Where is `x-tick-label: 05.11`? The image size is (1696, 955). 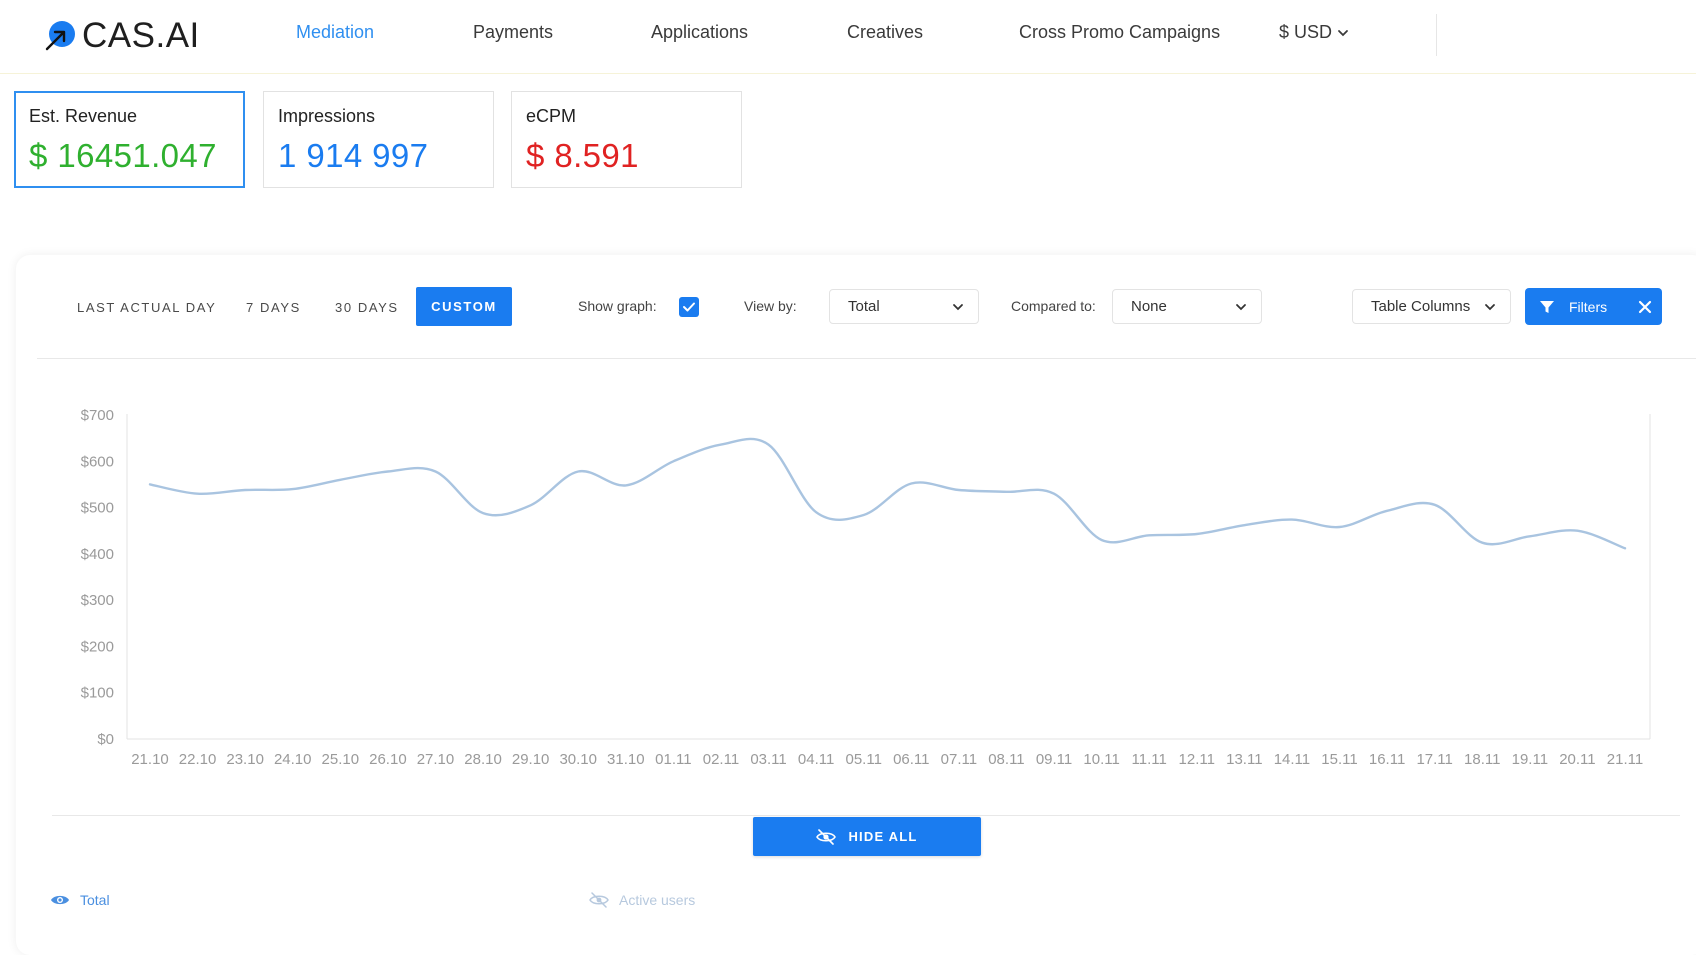 x-tick-label: 05.11 is located at coordinates (863, 759).